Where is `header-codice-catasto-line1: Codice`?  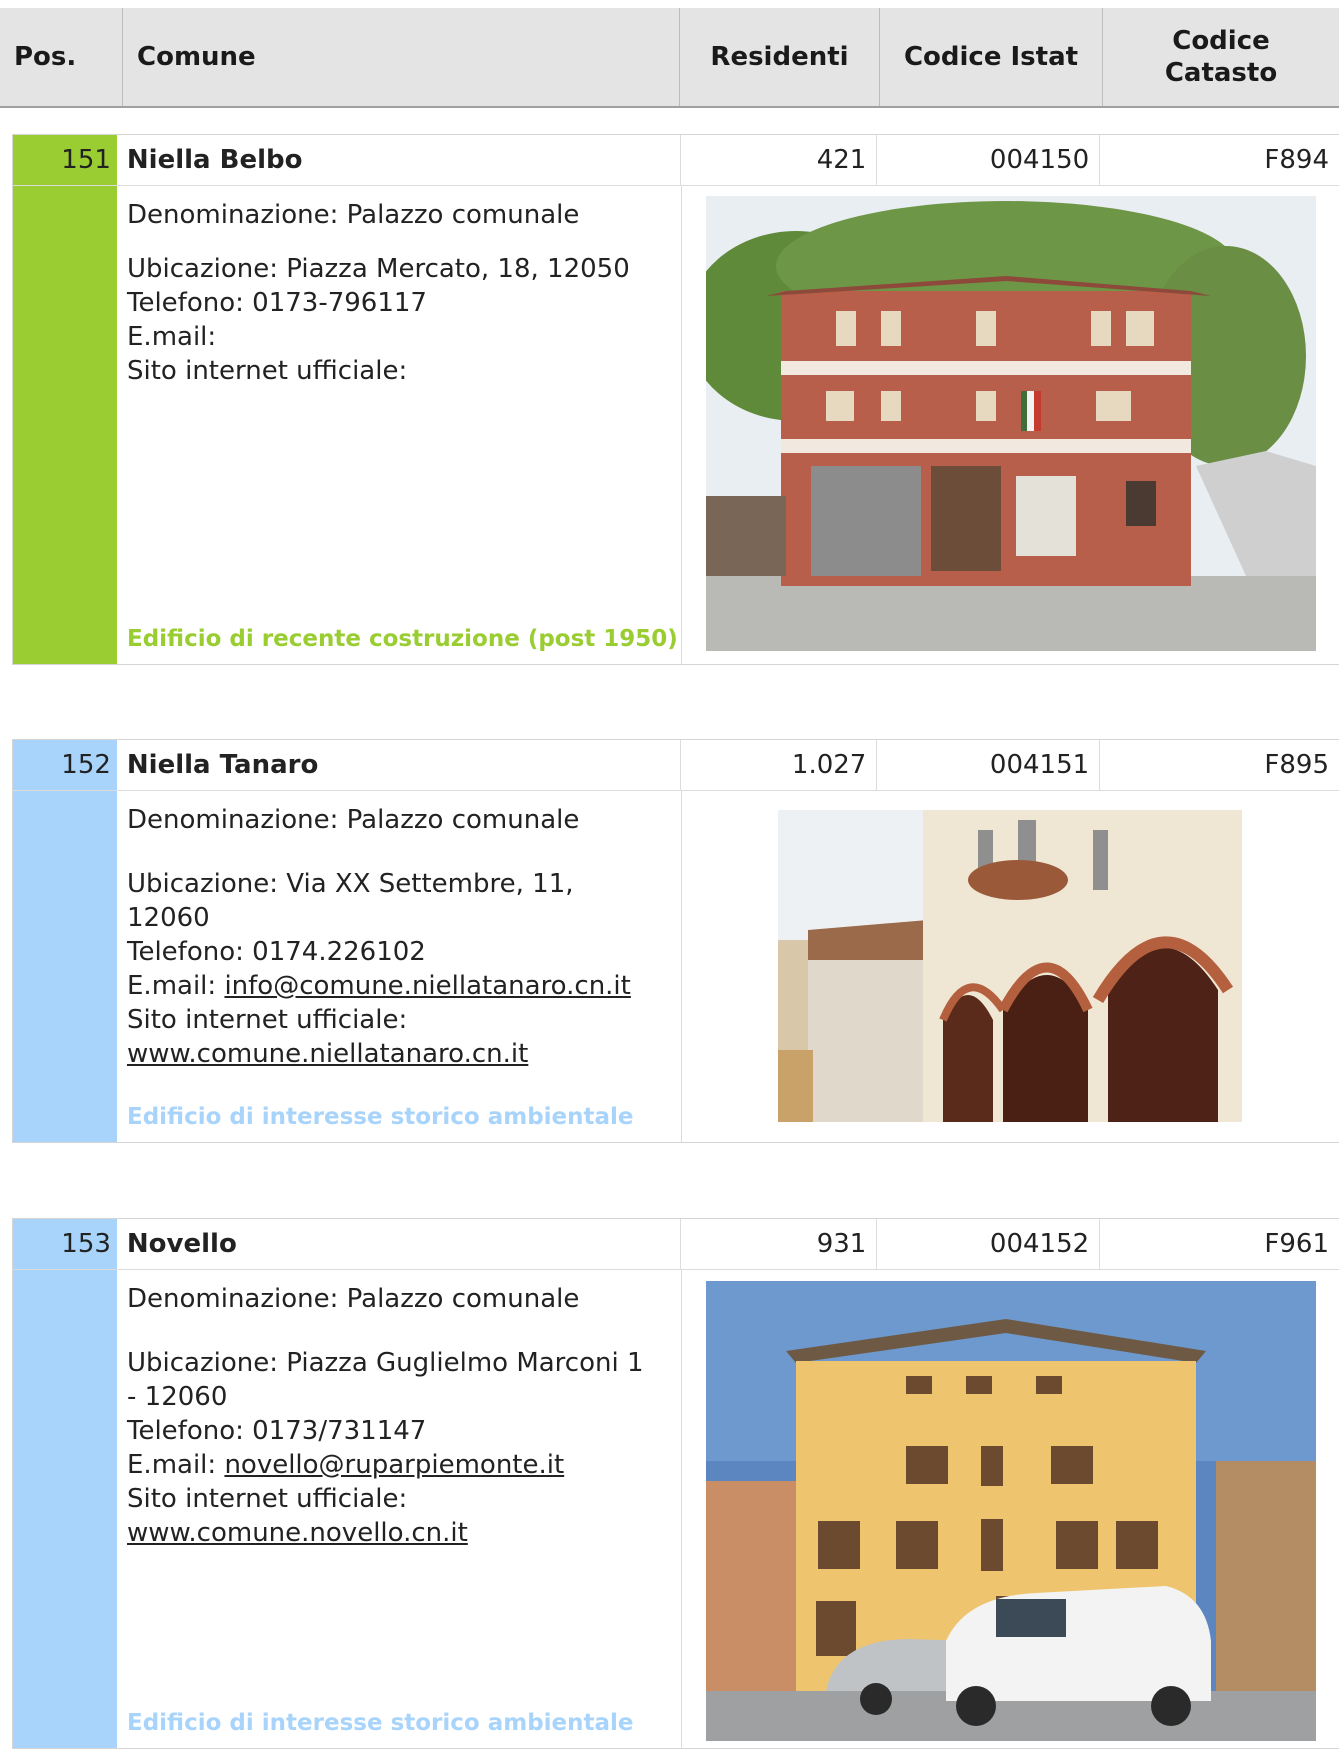
header-codice-catasto-line1: Codice is located at coordinates (1221, 41).